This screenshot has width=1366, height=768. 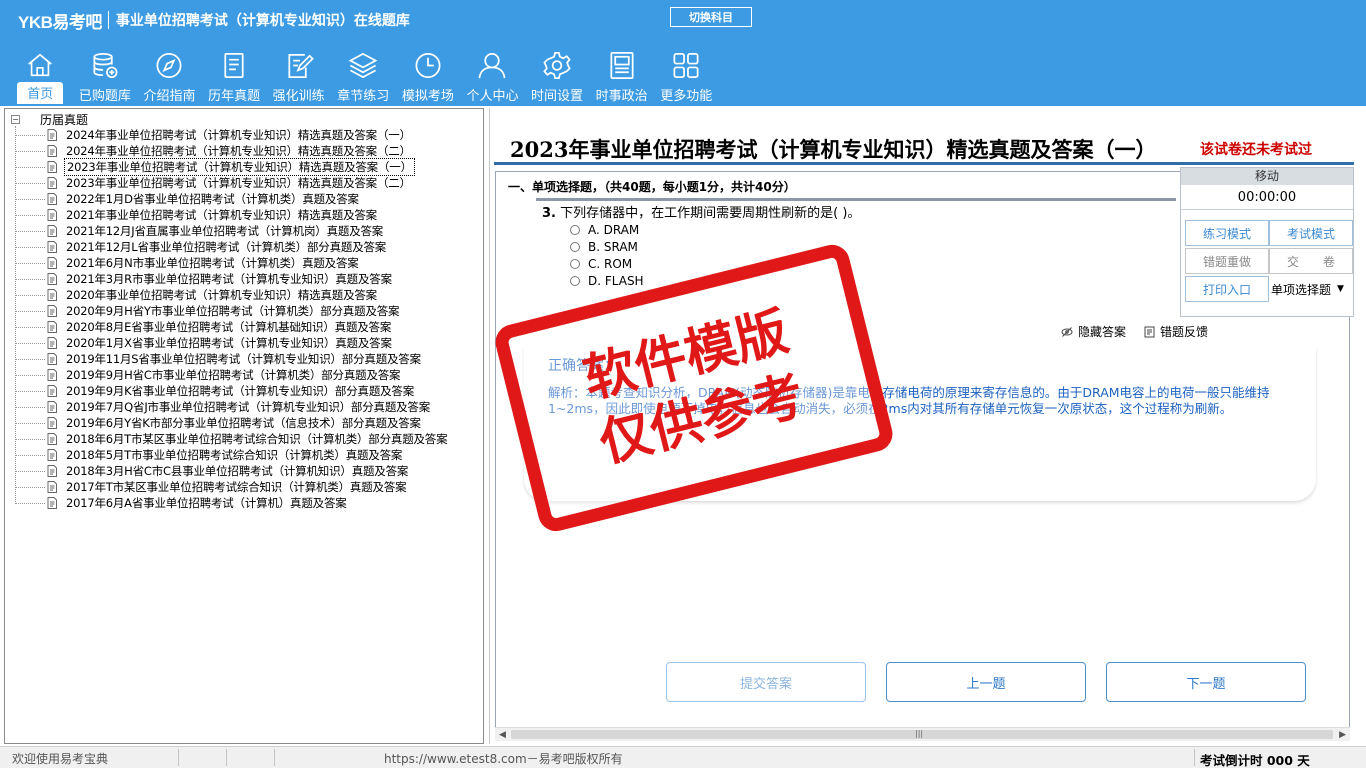 I want to click on tree-root-label: 历届真题, so click(x=64, y=119).